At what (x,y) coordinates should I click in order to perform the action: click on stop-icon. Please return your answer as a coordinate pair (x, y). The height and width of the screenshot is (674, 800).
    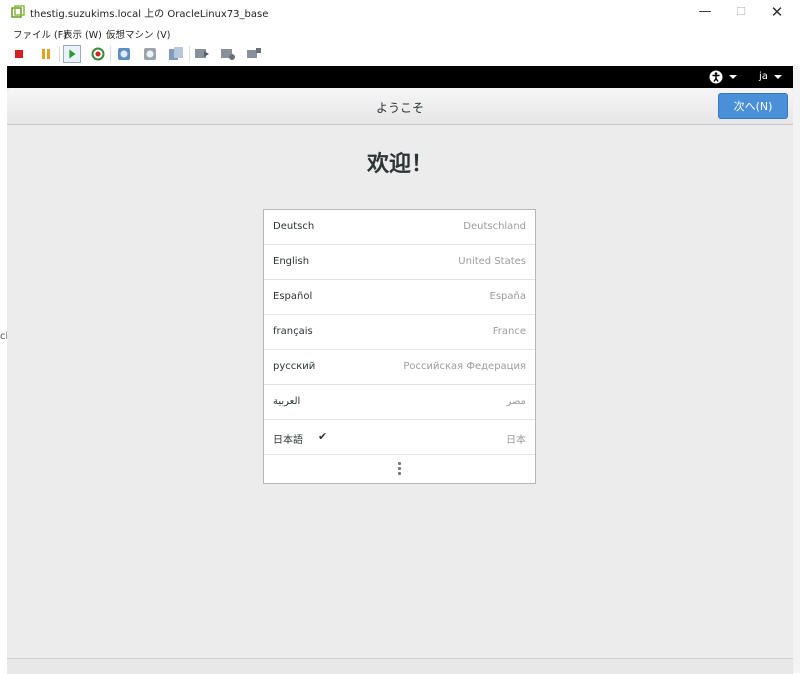
    Looking at the image, I should click on (19, 54).